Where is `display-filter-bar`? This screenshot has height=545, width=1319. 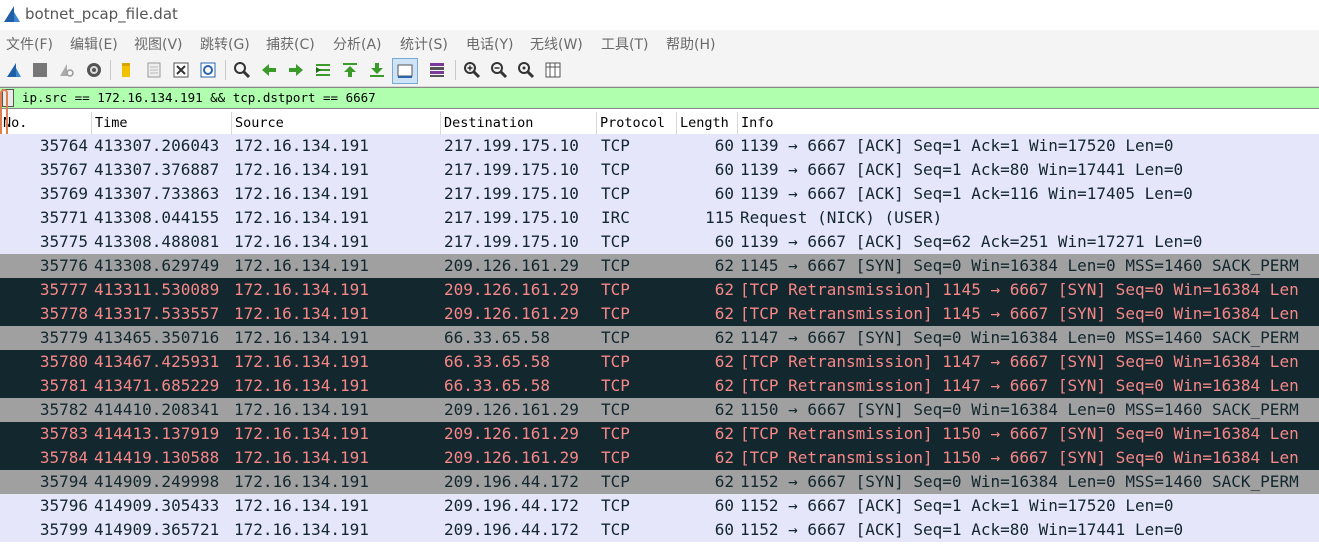
display-filter-bar is located at coordinates (659, 98).